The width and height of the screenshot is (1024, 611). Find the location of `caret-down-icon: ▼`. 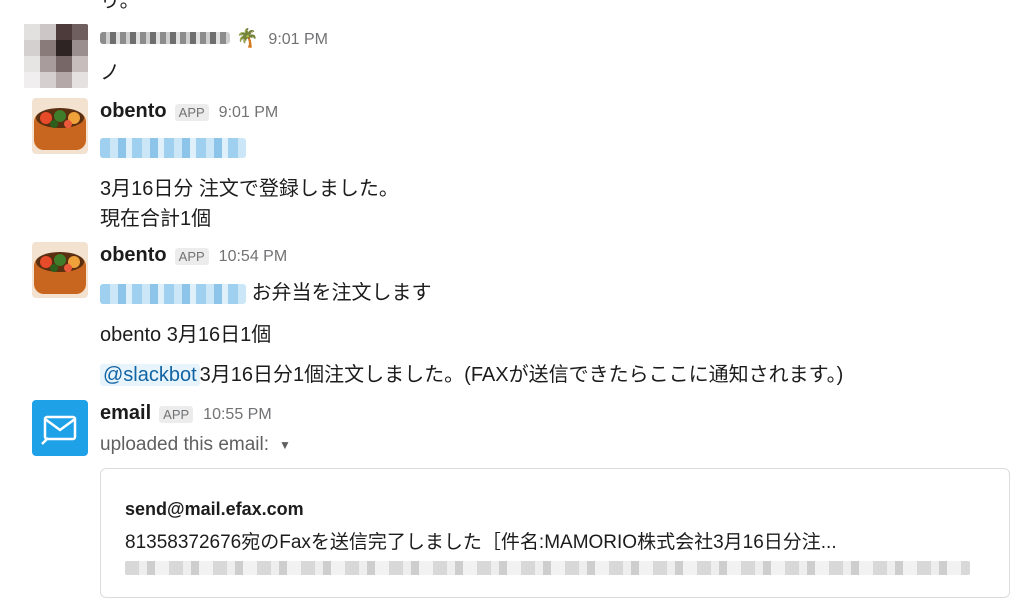

caret-down-icon: ▼ is located at coordinates (285, 445).